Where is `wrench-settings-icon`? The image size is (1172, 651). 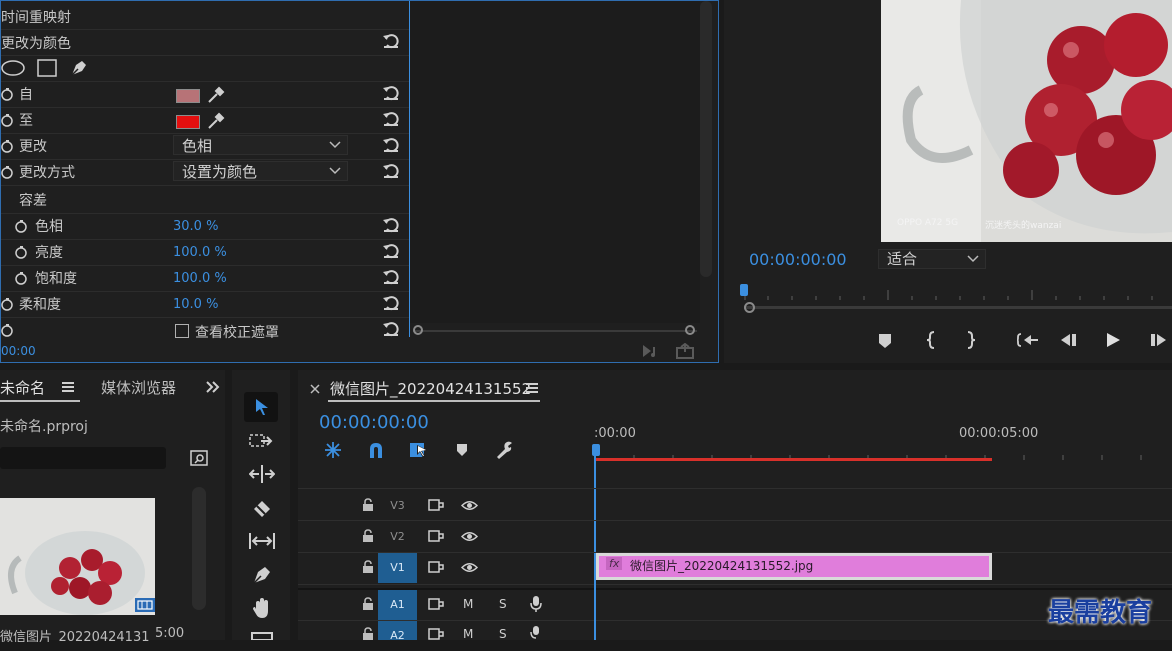 wrench-settings-icon is located at coordinates (504, 450).